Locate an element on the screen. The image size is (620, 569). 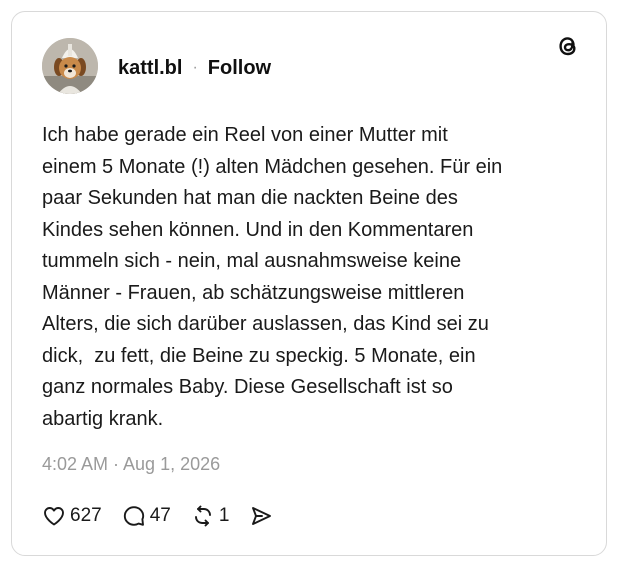
post-timestamp: 4:02 AM · Aug 1, 2026 is located at coordinates (131, 464).